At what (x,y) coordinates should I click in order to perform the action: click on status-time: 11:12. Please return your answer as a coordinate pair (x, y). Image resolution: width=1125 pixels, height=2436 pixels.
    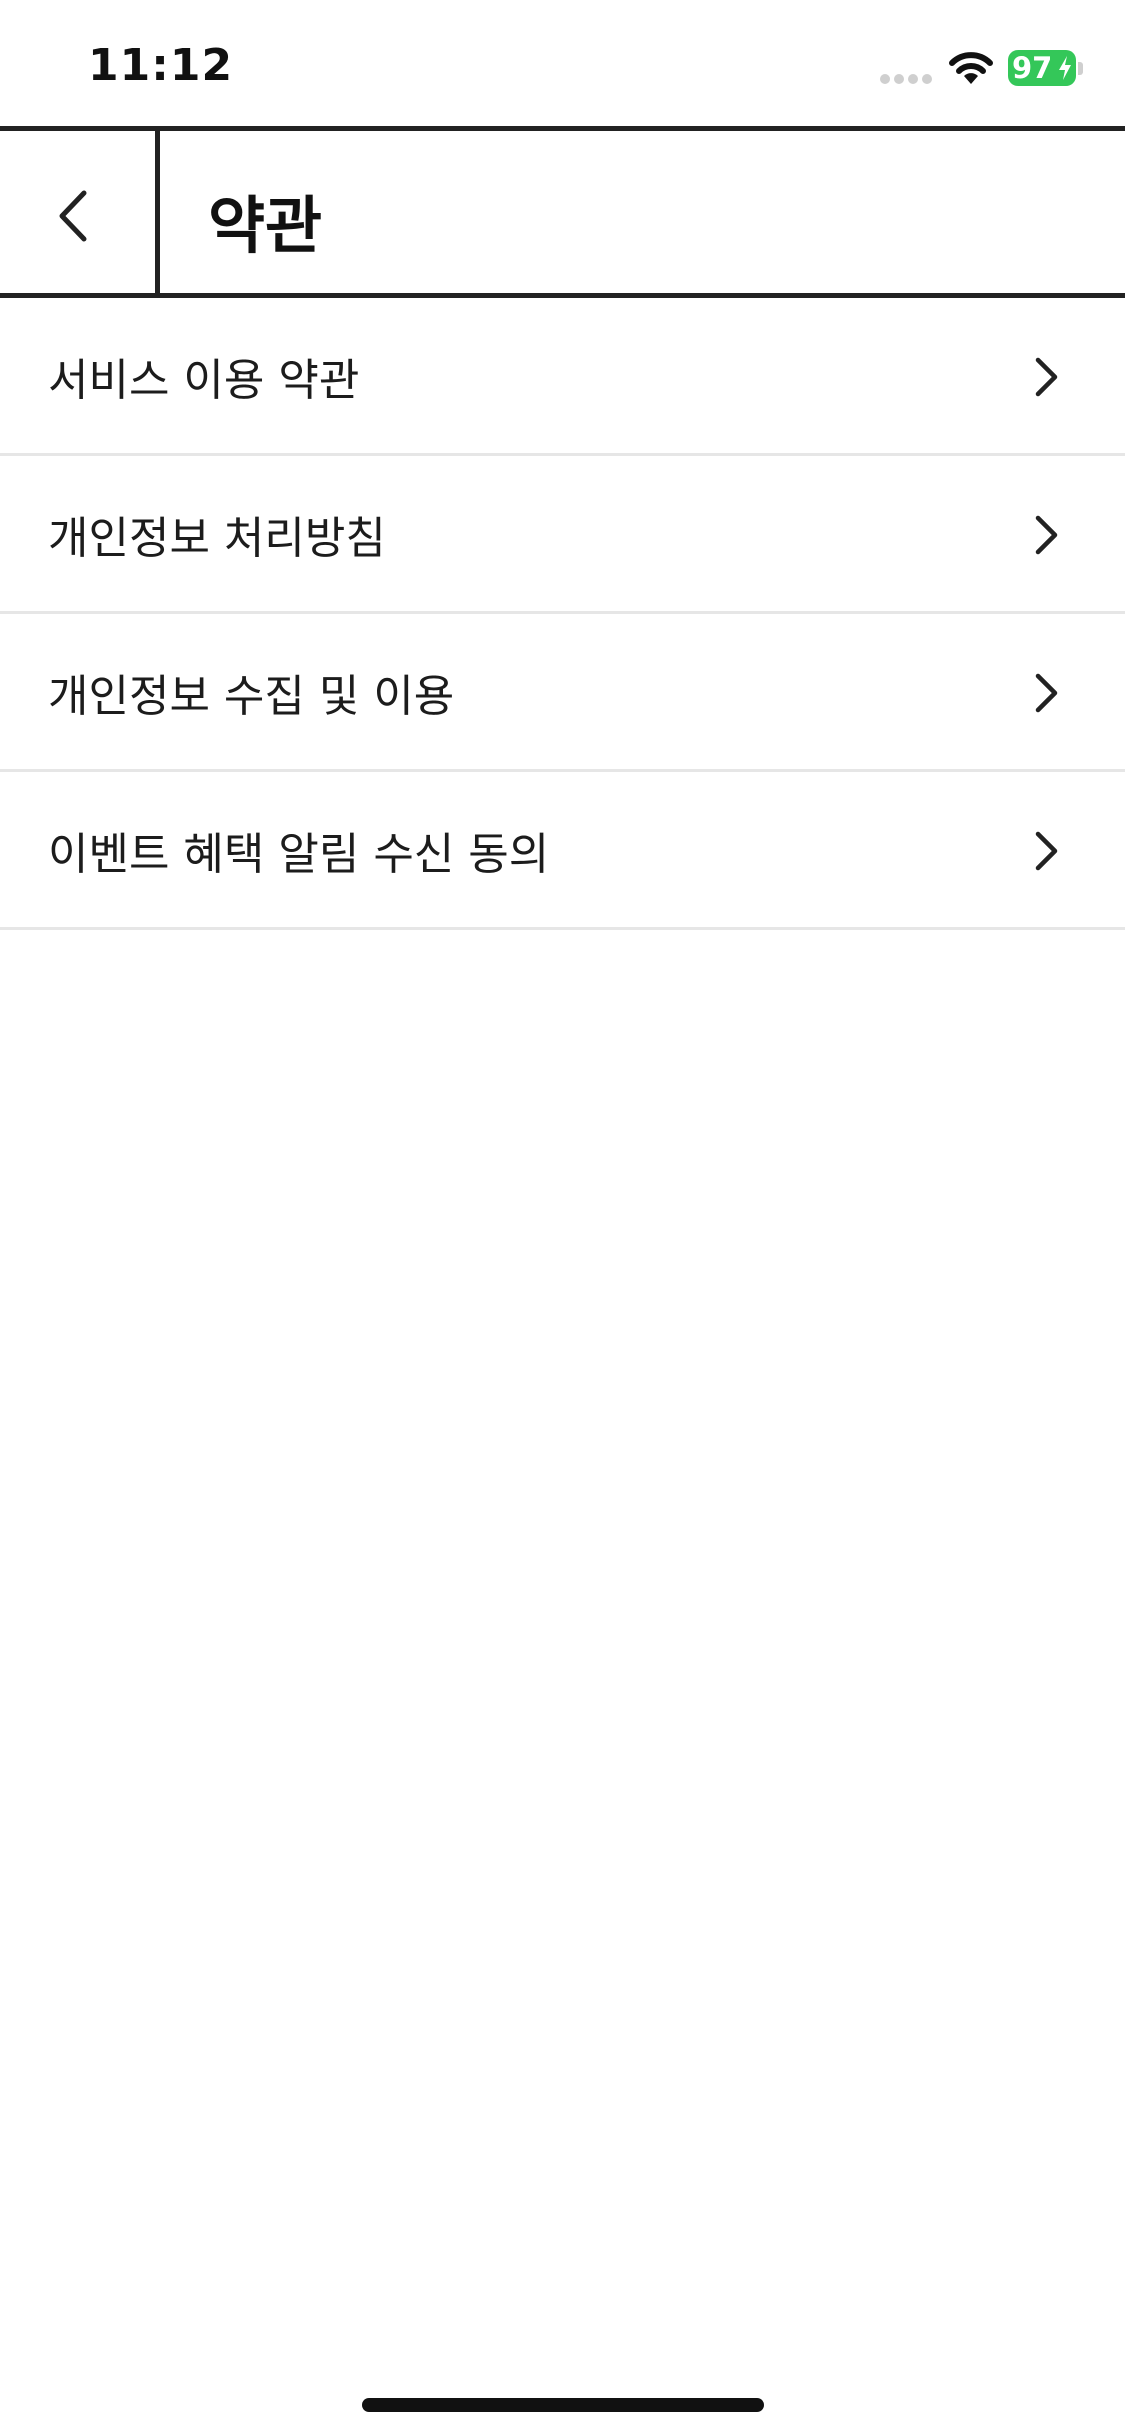
    Looking at the image, I should click on (161, 65).